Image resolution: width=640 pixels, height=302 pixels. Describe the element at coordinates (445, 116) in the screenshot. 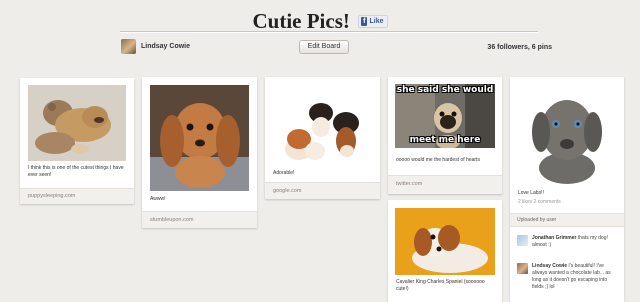

I see `pin-image: she said she would meet me here` at that location.